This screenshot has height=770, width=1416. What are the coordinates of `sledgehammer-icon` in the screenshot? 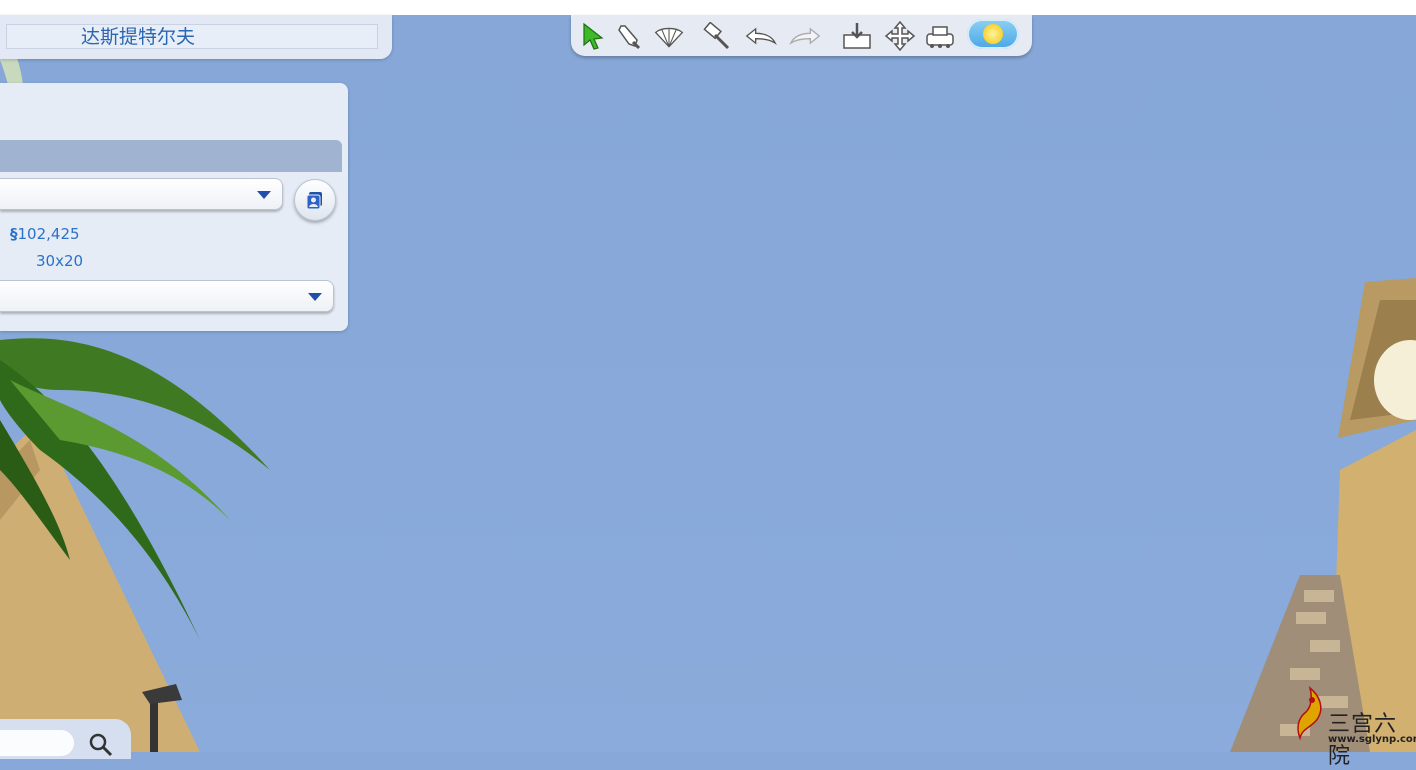 It's located at (717, 36).